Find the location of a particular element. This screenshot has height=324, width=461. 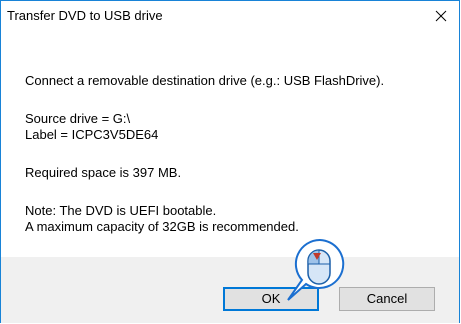

source-drive-text: Source drive = G:\ is located at coordinates (78, 118).